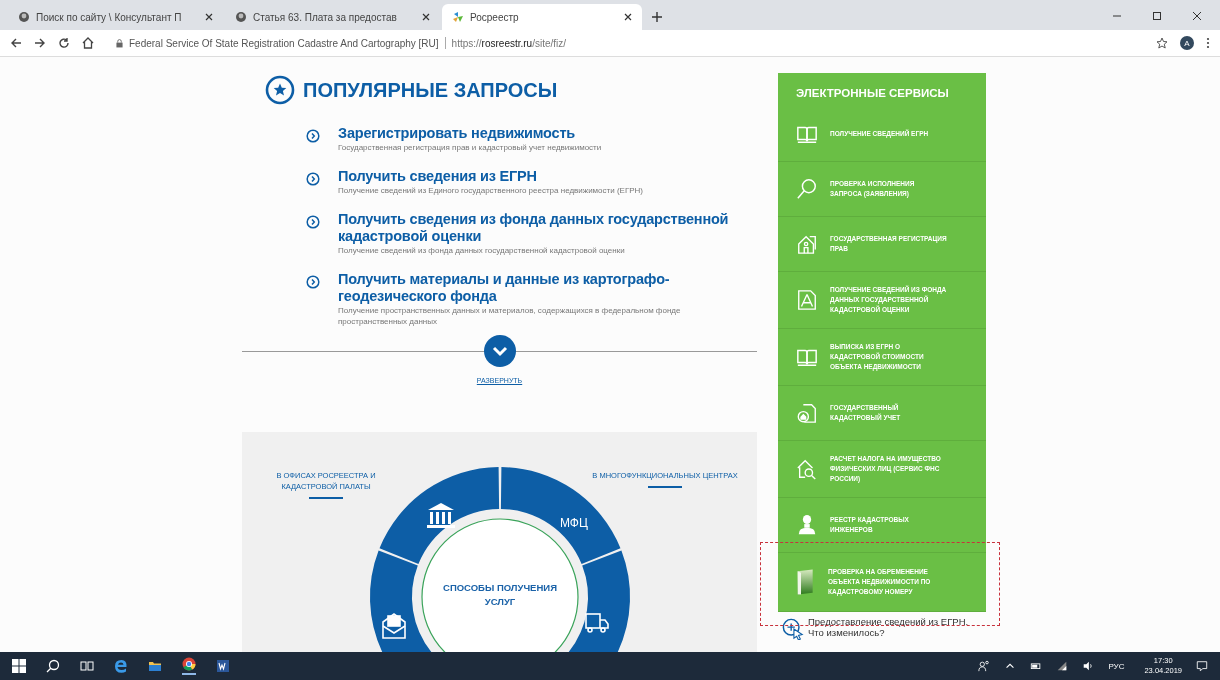 The image size is (1220, 680). I want to click on request-description: Получение пространственных данных и материалов, содержащихся в федеральном фонде пространственных данных, so click(510, 316).